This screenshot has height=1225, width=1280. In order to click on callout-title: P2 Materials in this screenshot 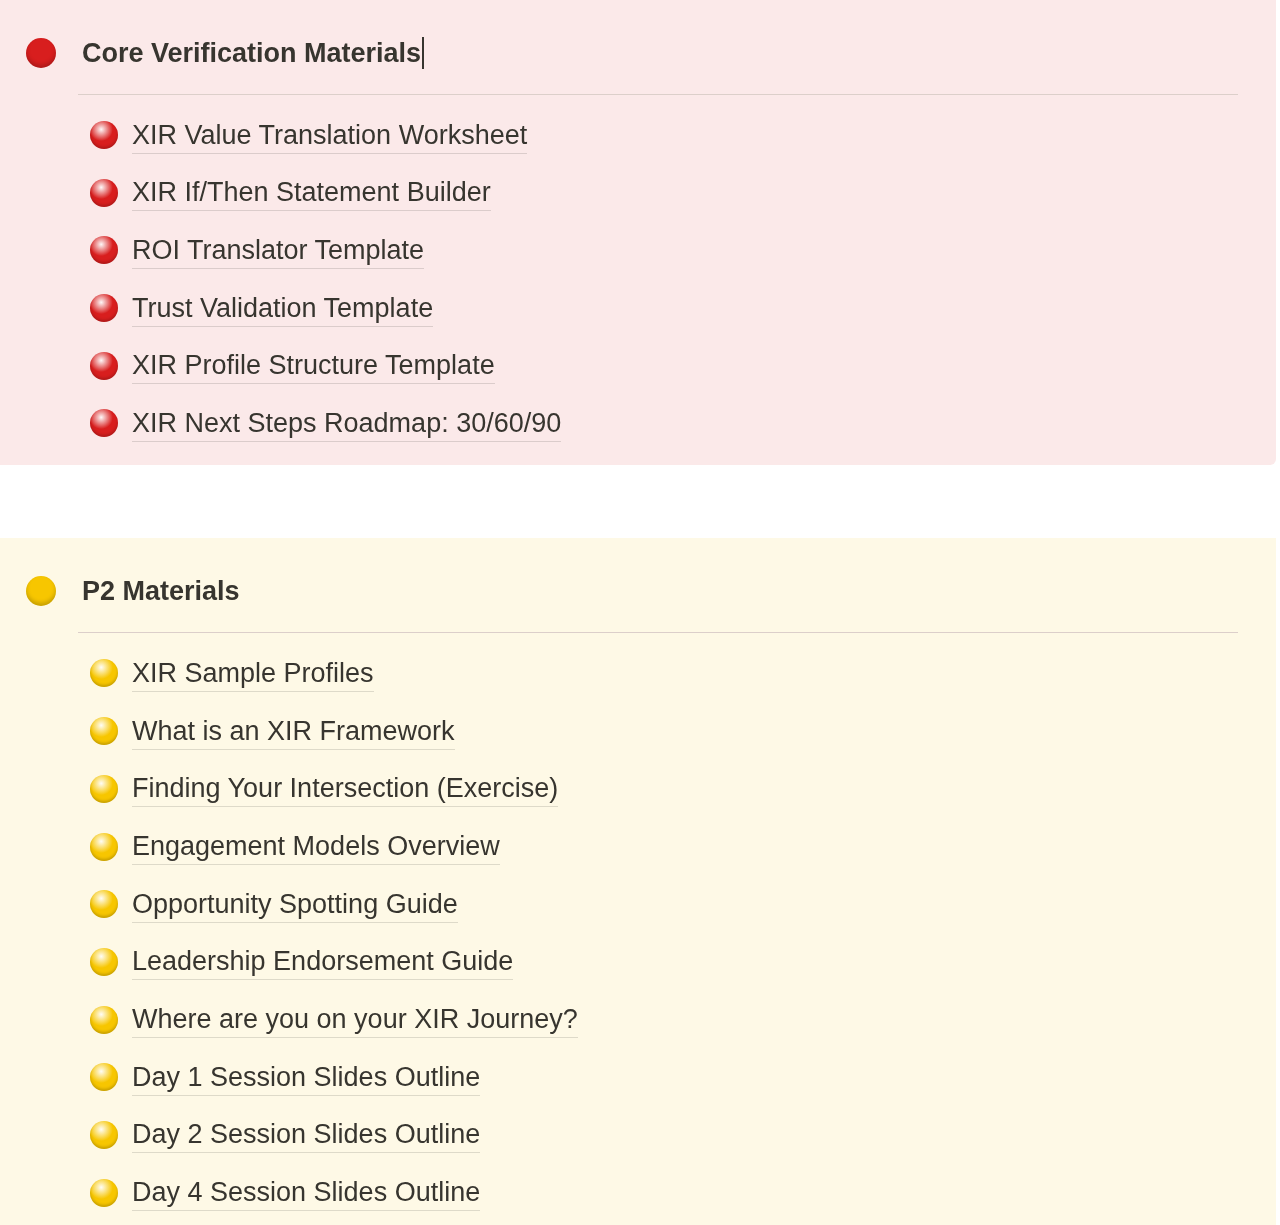, I will do `click(161, 591)`.